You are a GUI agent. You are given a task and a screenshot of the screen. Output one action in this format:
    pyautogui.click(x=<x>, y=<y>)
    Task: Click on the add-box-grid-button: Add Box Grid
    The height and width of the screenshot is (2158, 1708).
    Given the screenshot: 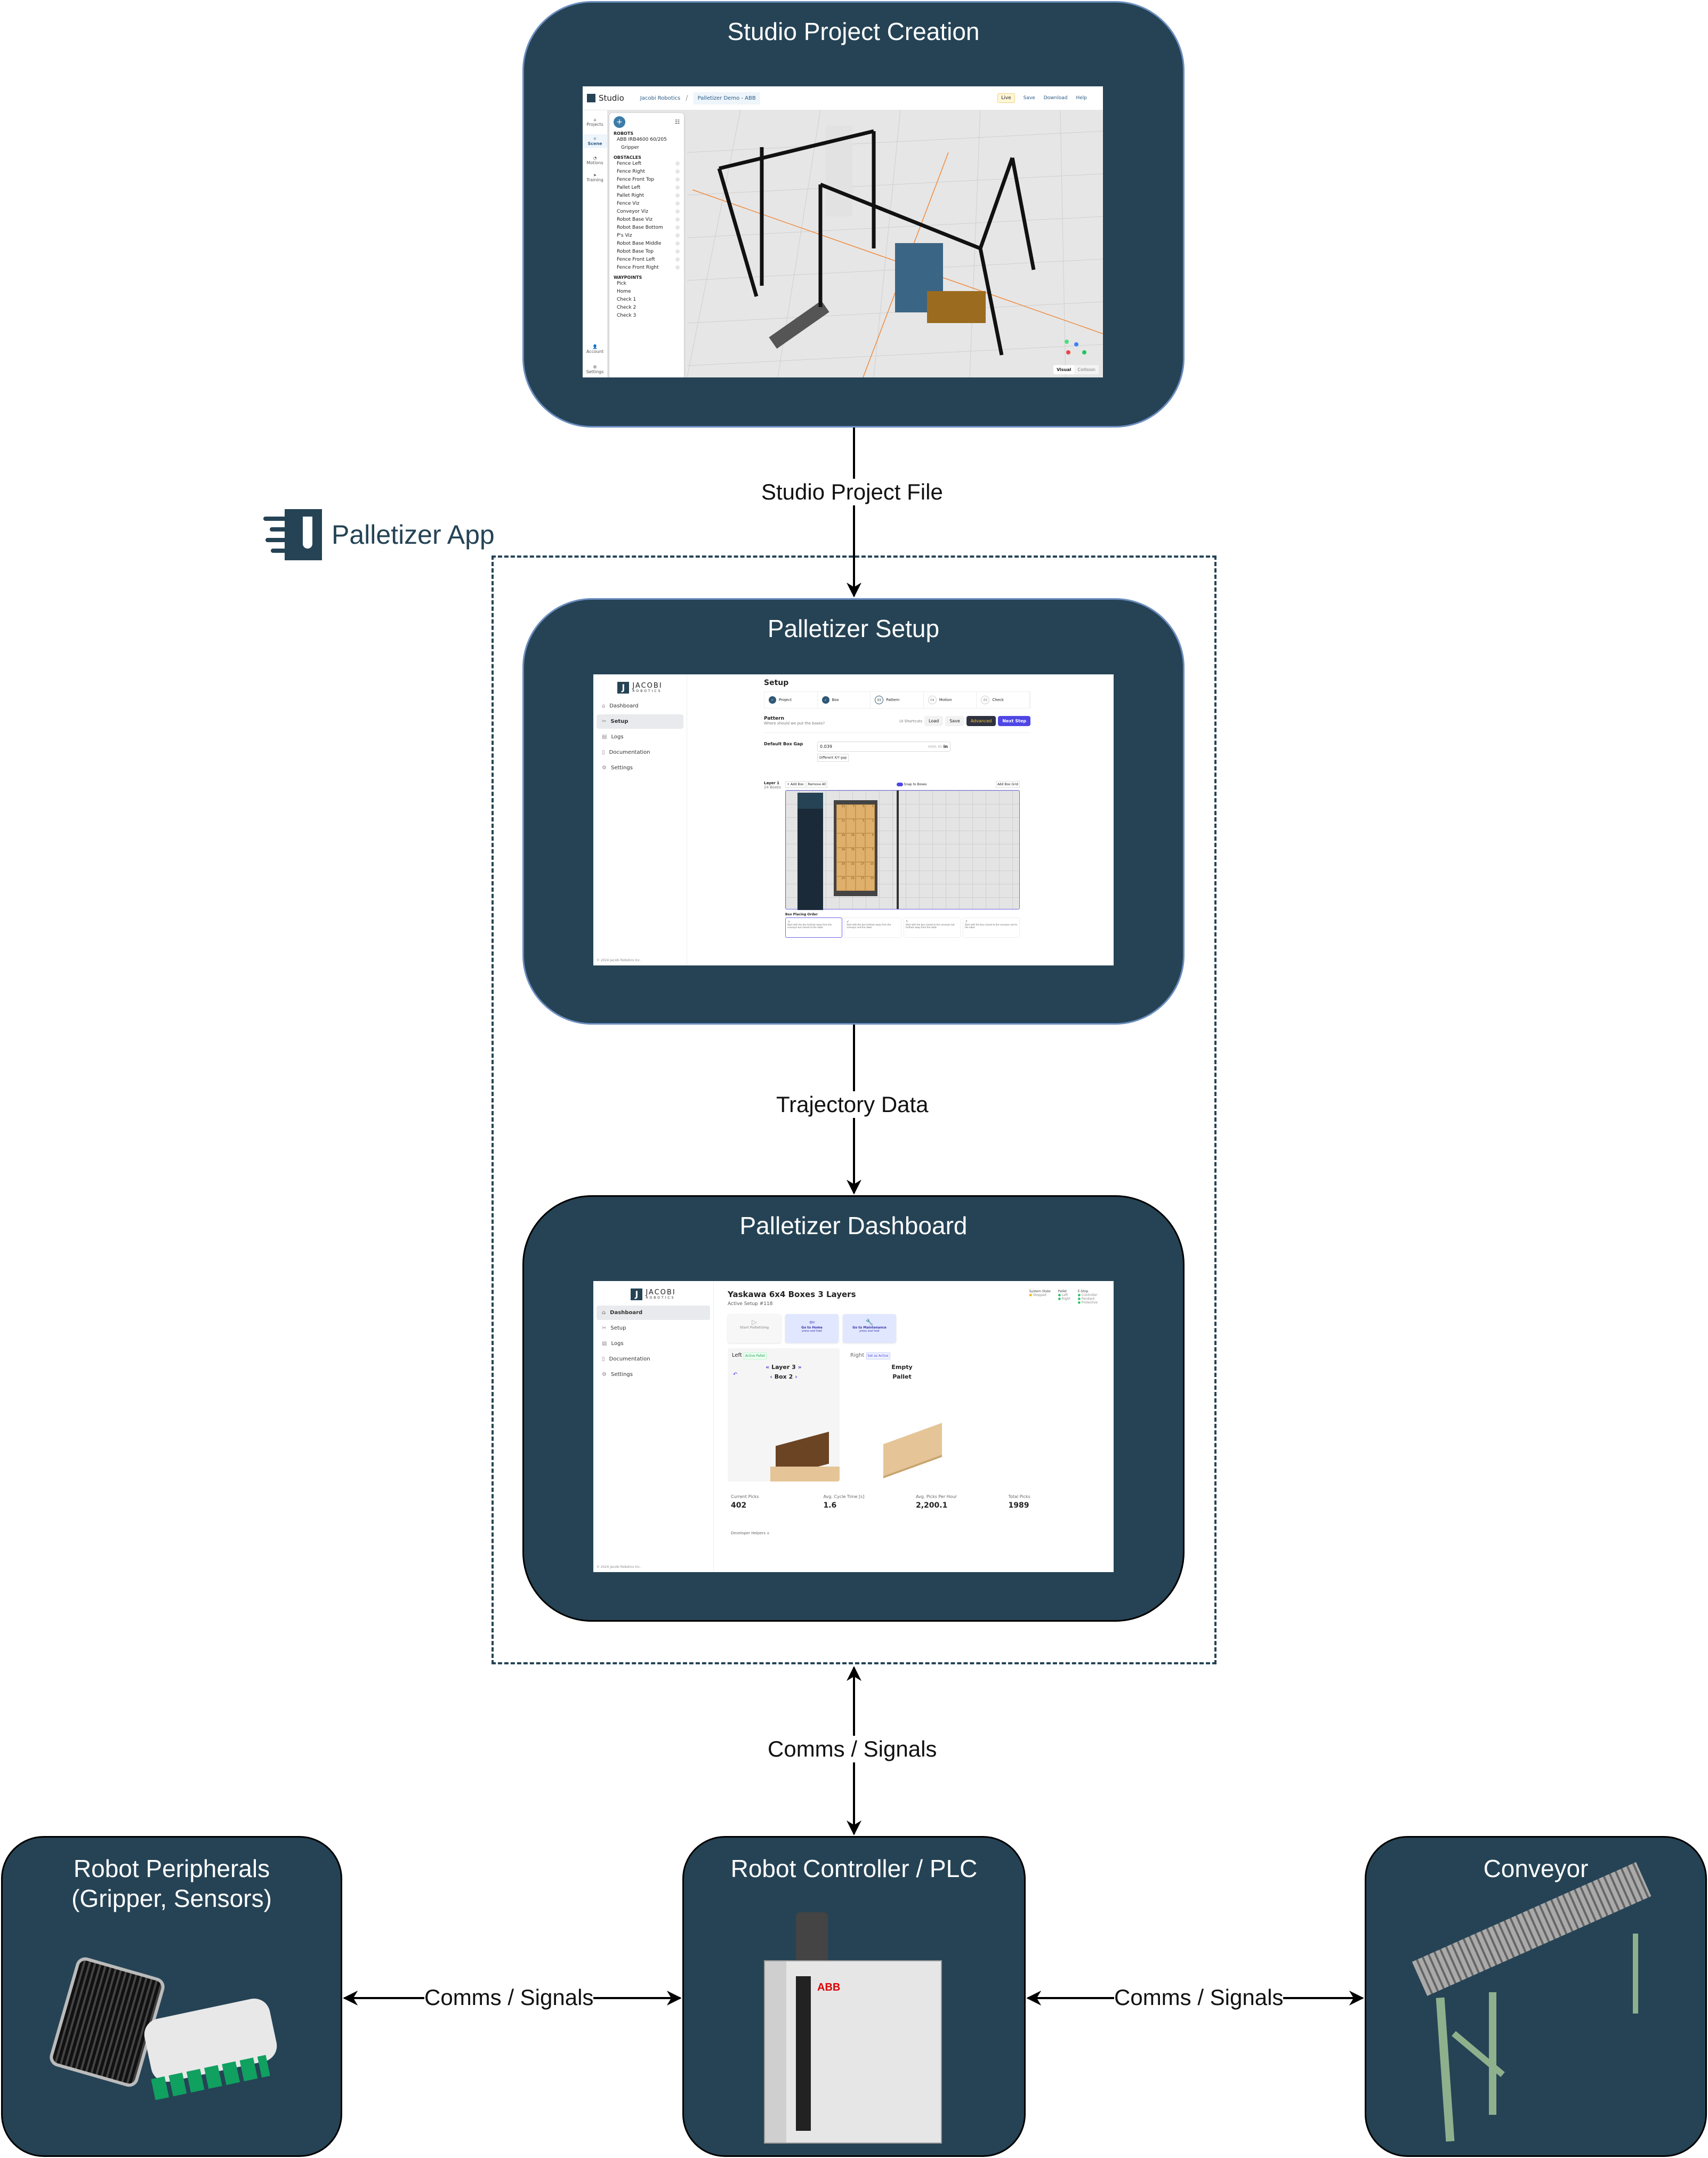 What is the action you would take?
    pyautogui.click(x=1007, y=784)
    